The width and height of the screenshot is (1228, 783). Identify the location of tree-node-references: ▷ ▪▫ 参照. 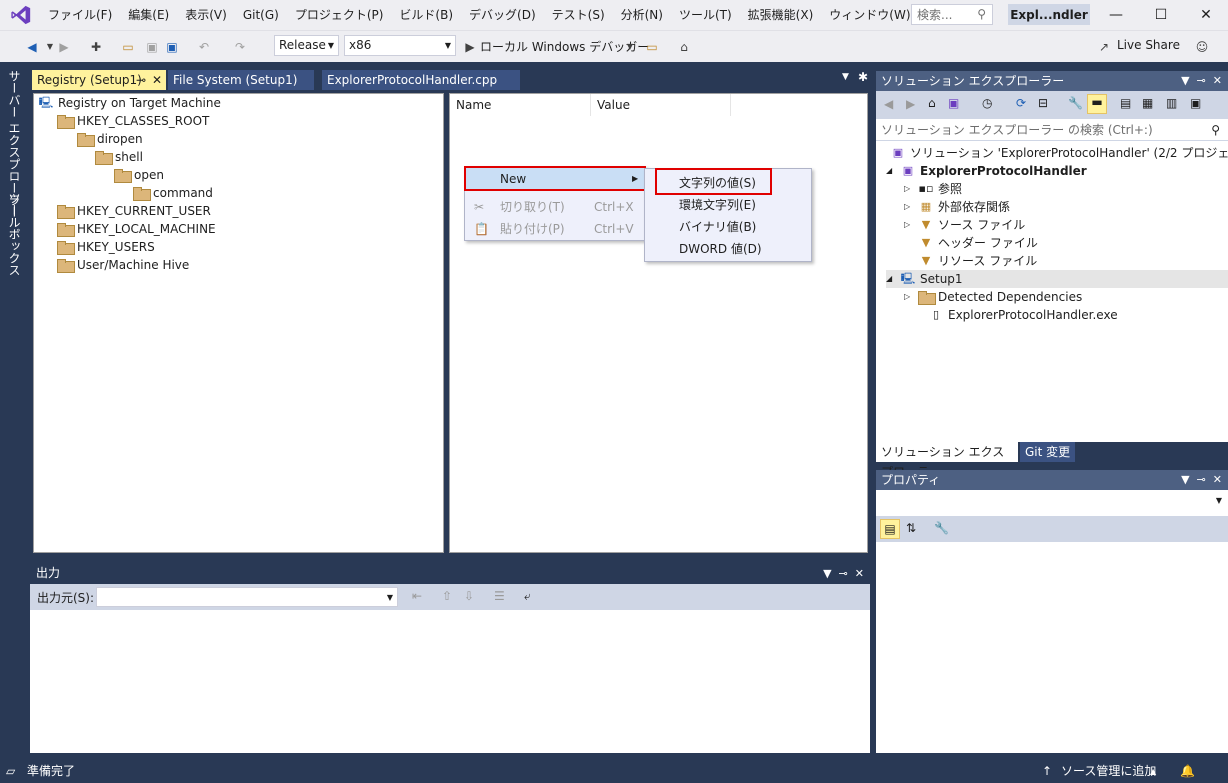
(933, 189).